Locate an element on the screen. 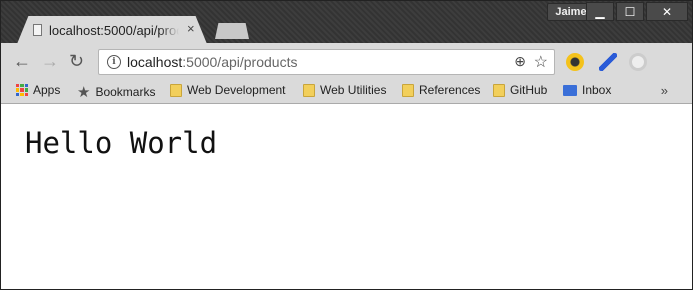 Image resolution: width=693 pixels, height=290 pixels. page-icon is located at coordinates (37, 30).